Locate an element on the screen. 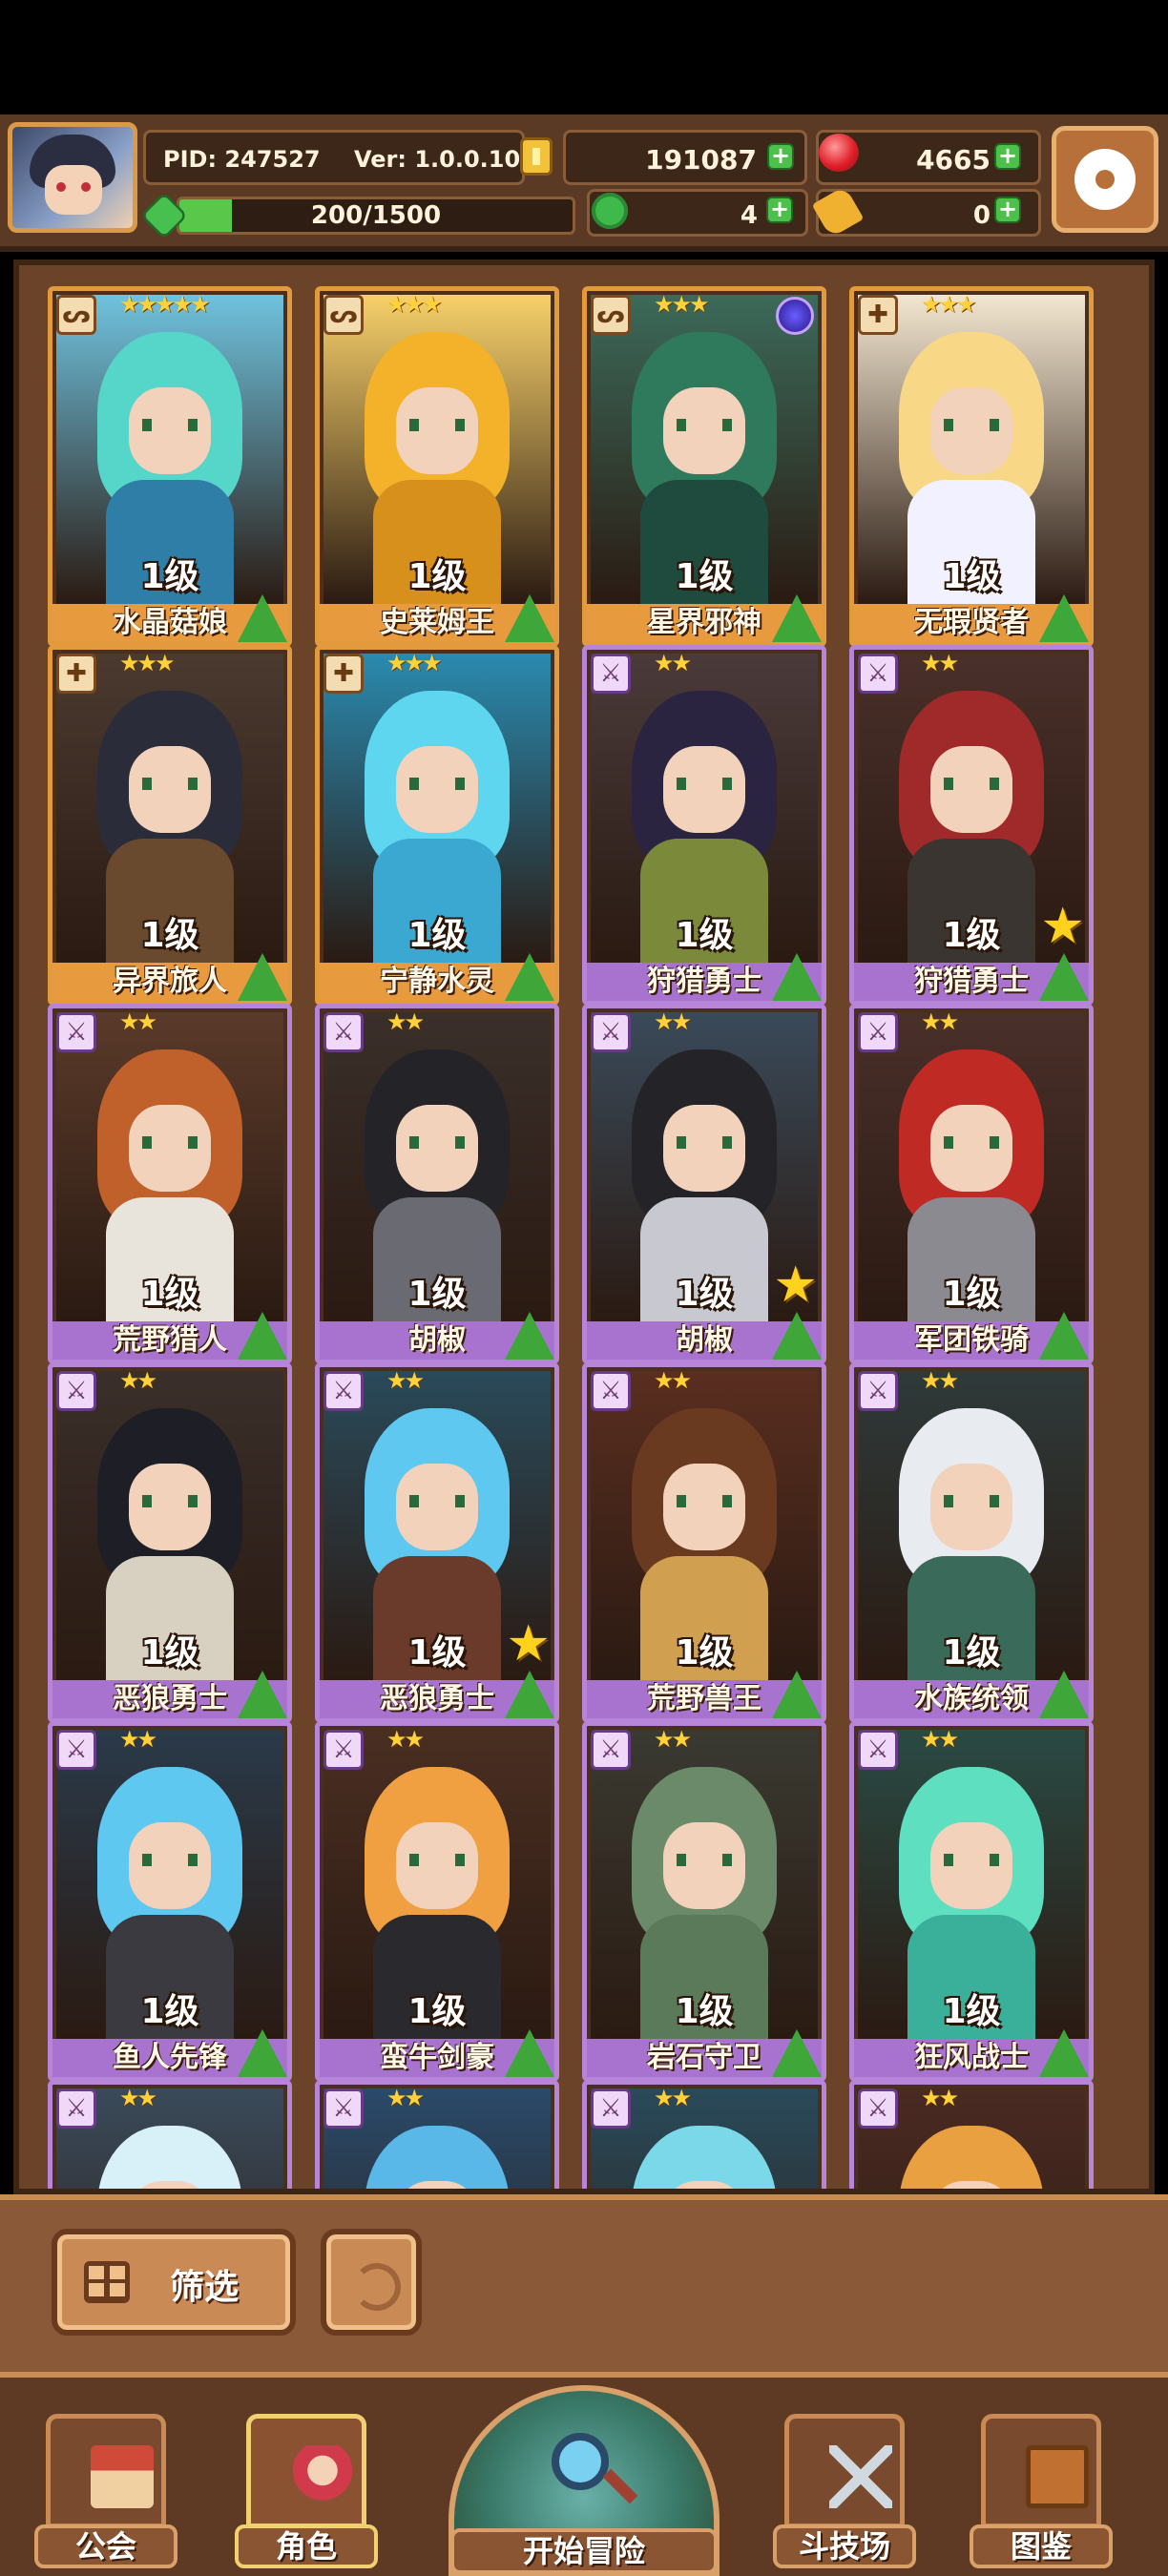  character-card: ⚔ ★★ 1级 荒野猎人 is located at coordinates (170, 1184).